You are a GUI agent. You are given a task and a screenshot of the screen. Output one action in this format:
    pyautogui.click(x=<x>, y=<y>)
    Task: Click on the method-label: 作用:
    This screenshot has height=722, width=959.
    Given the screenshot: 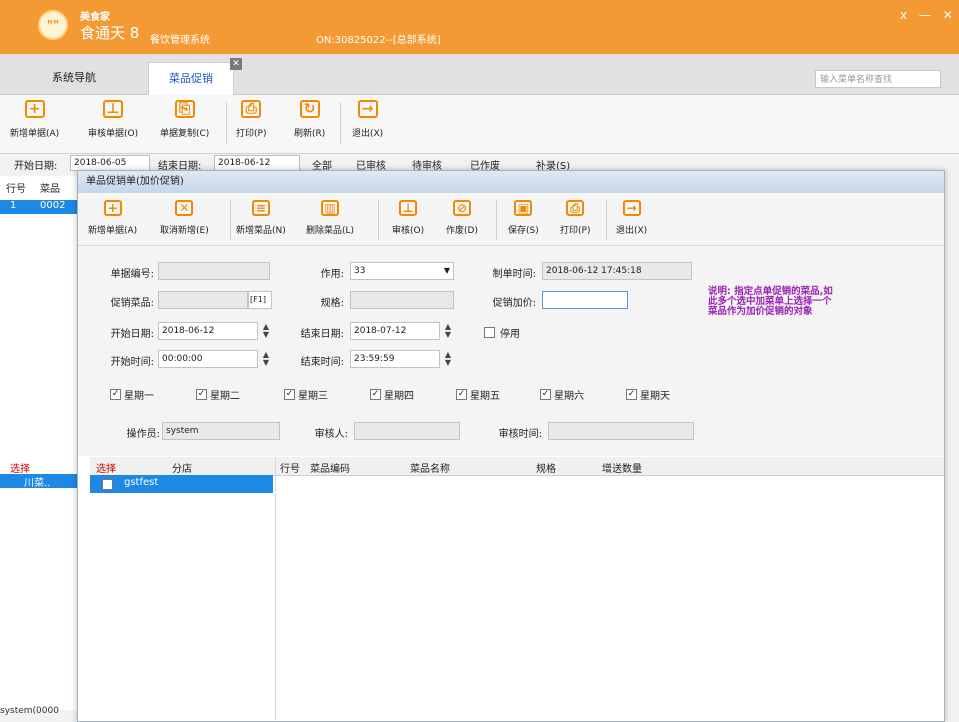 What is the action you would take?
    pyautogui.click(x=332, y=274)
    